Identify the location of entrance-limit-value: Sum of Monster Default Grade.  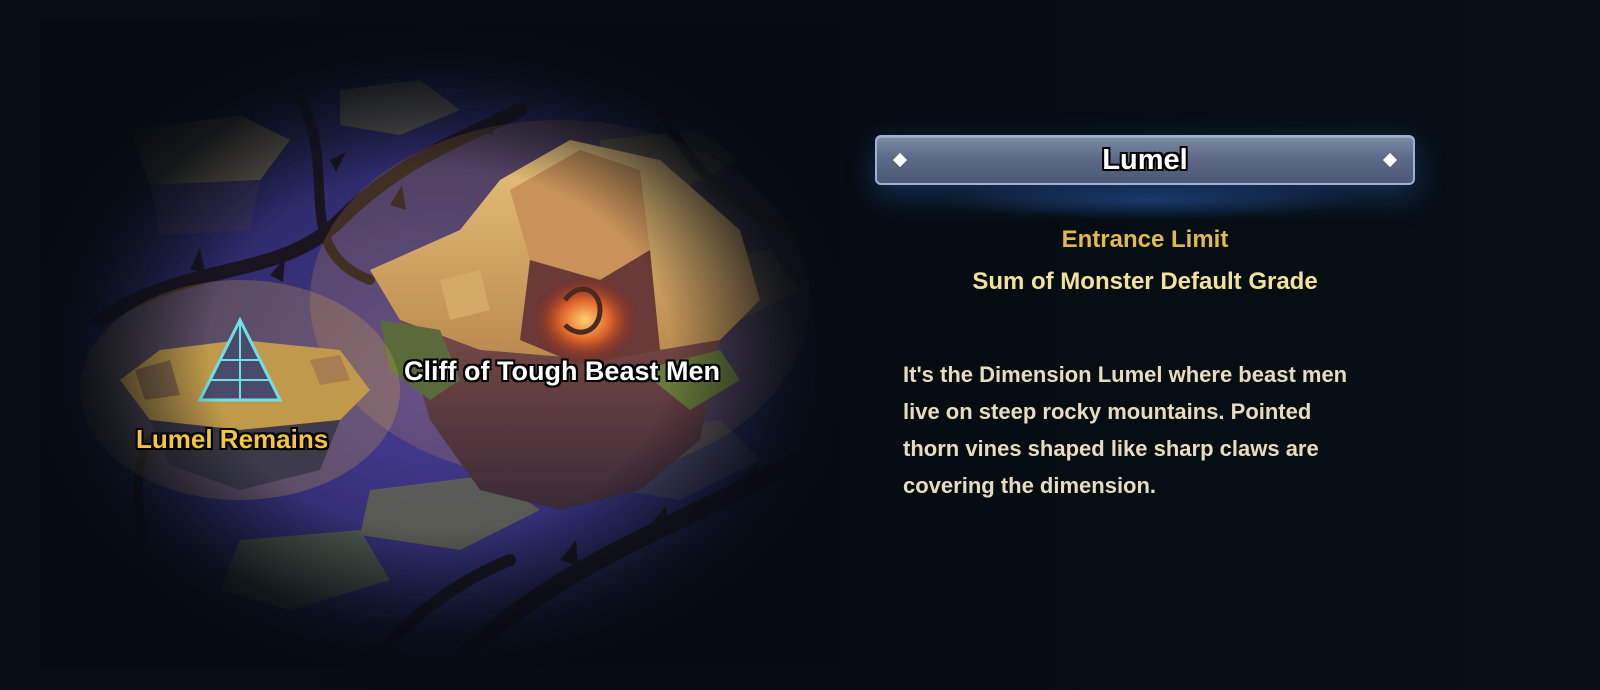
(1145, 281).